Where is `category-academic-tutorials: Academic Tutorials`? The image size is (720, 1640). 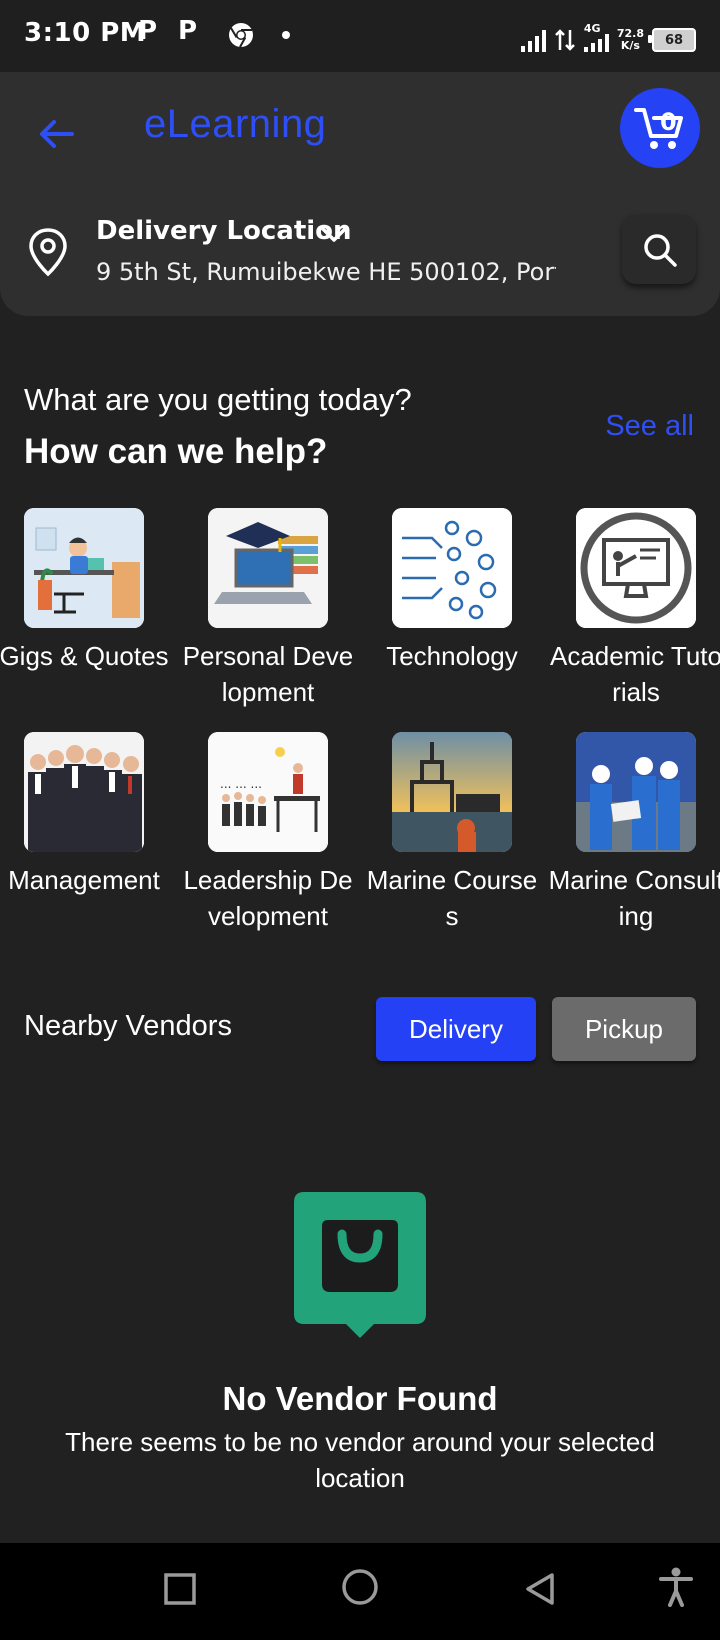 category-academic-tutorials: Academic Tutorials is located at coordinates (632, 609).